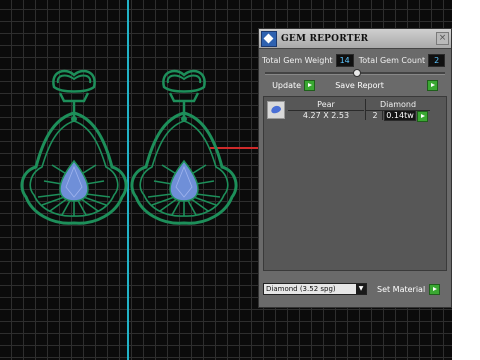 Image resolution: width=480 pixels, height=360 pixels. I want to click on total-weight-label: Total Gem Weight, so click(297, 60).